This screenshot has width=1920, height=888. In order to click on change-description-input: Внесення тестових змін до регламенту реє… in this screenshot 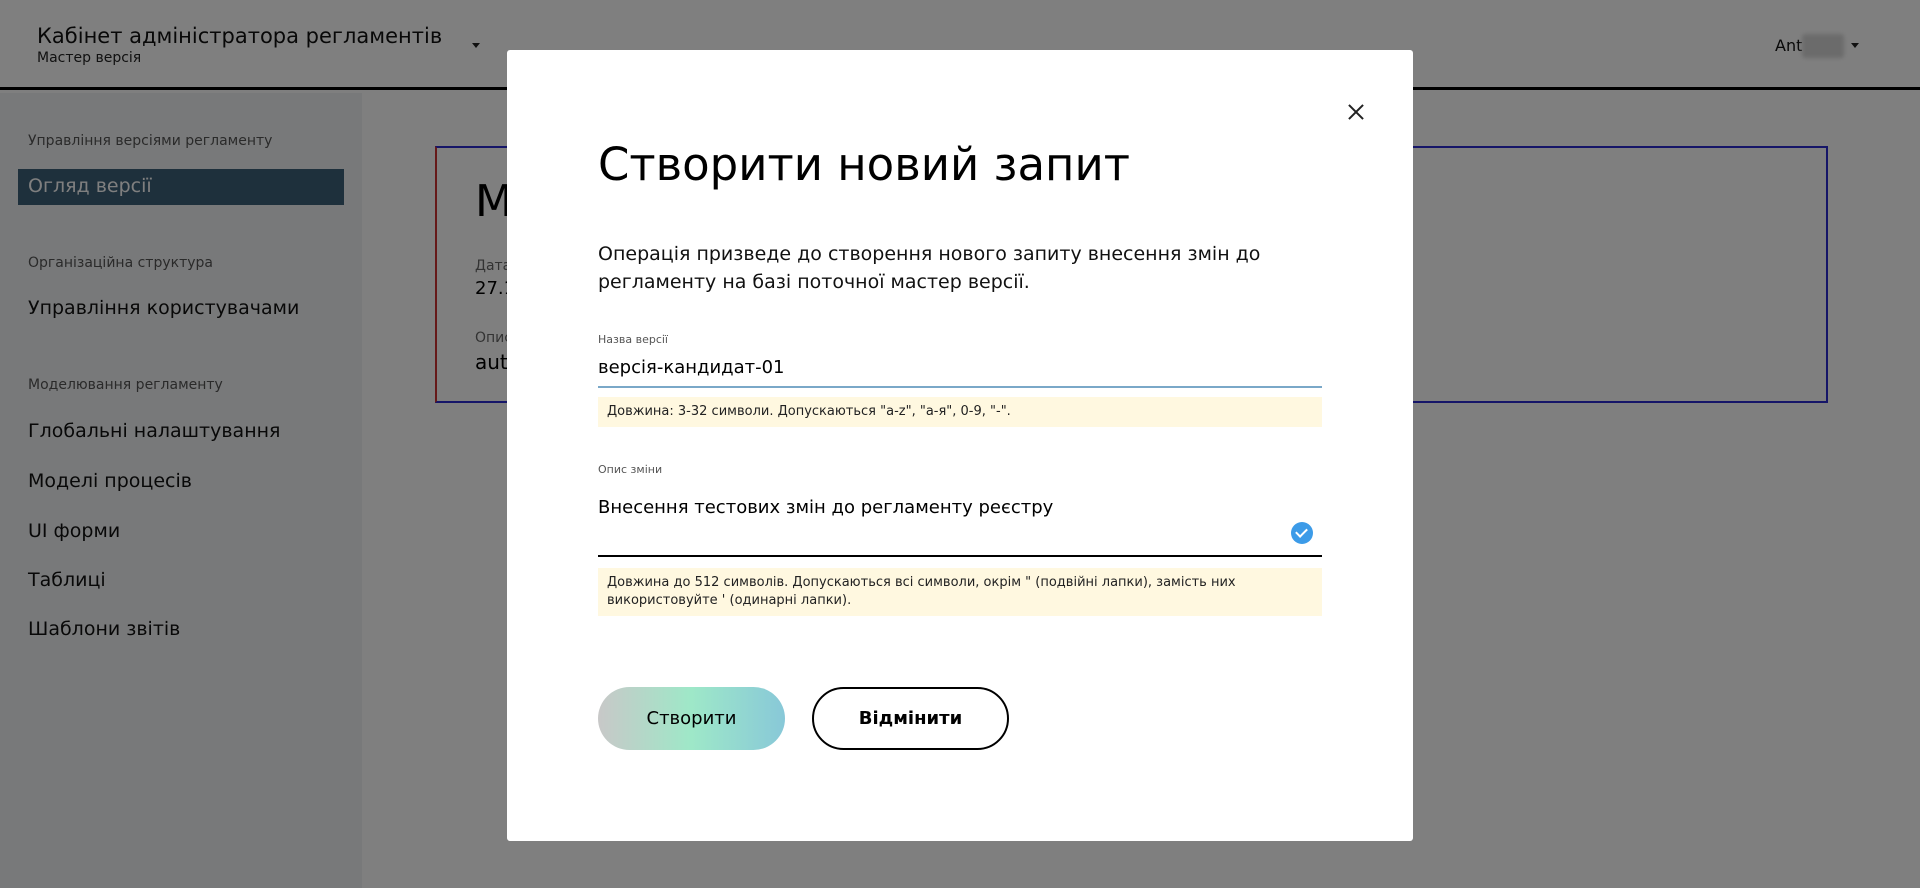, I will do `click(960, 521)`.